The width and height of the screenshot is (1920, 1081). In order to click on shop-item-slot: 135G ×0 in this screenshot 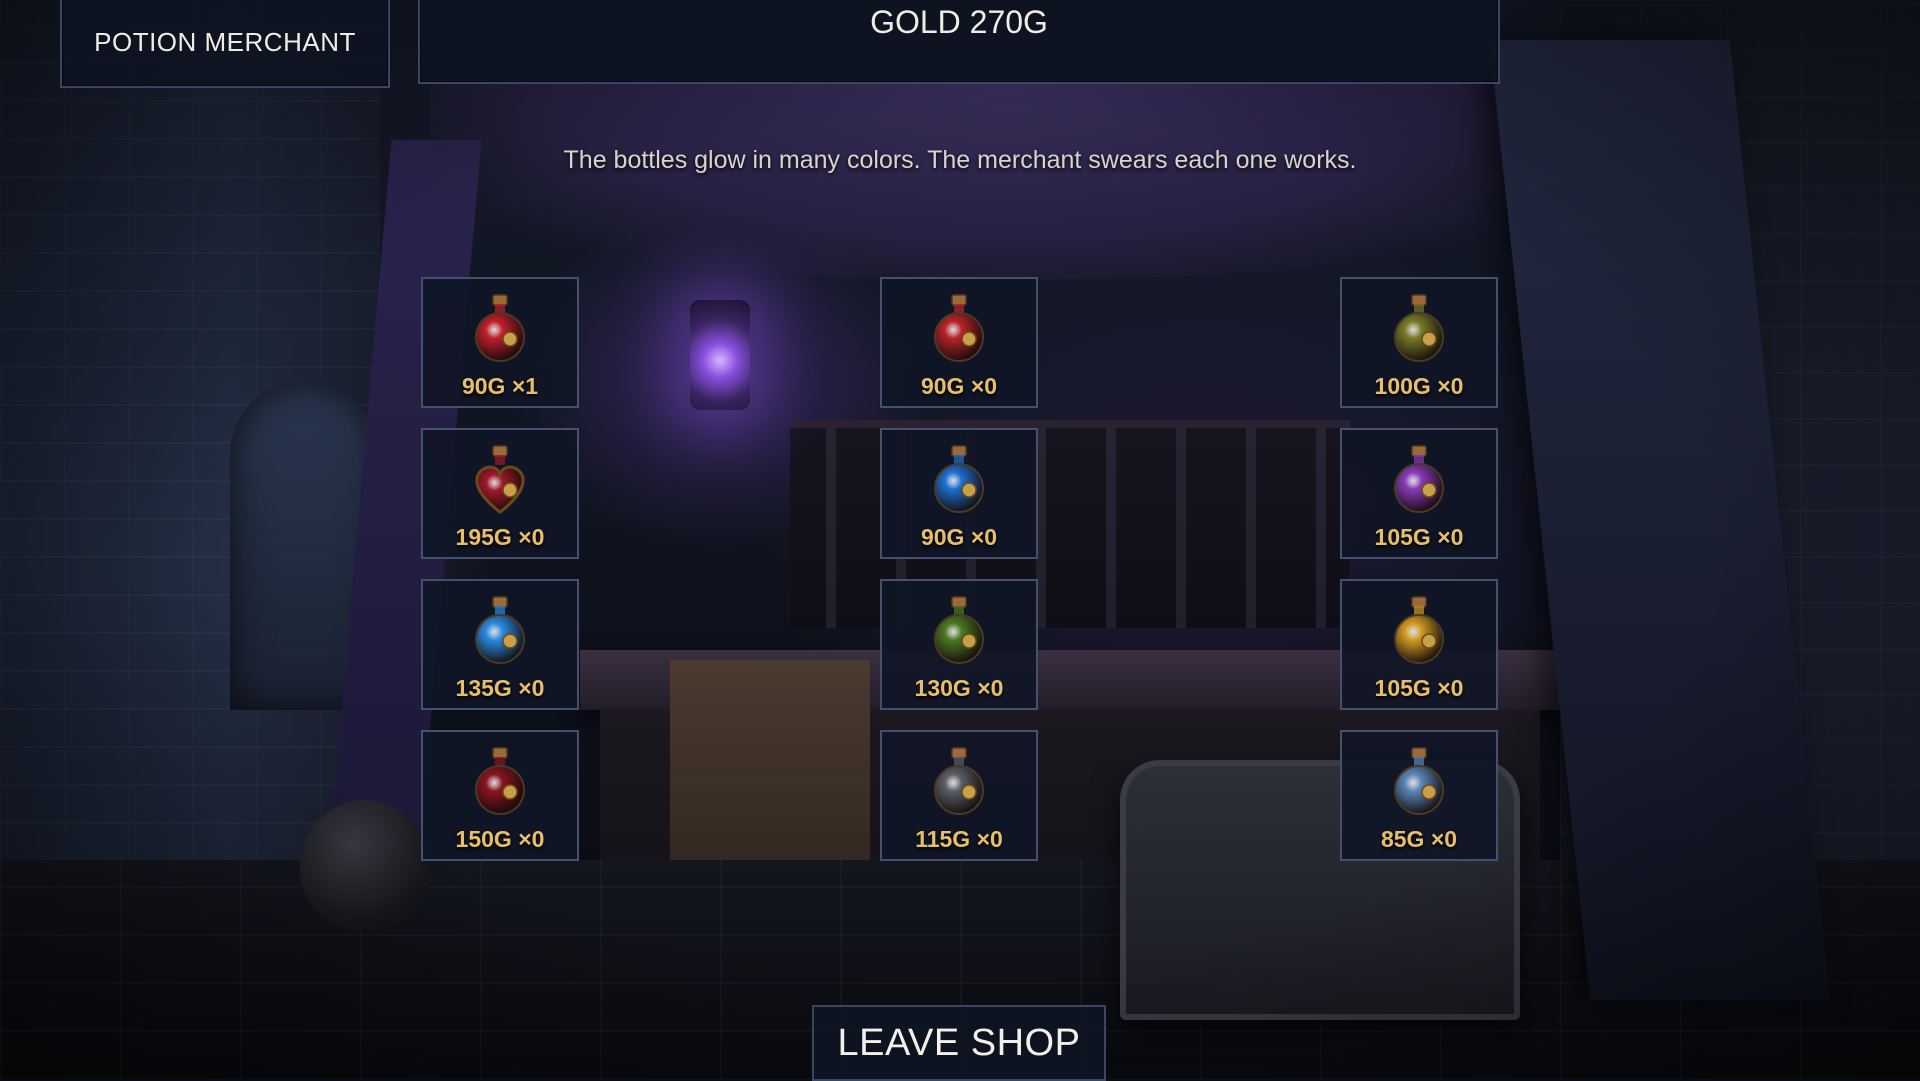, I will do `click(500, 644)`.